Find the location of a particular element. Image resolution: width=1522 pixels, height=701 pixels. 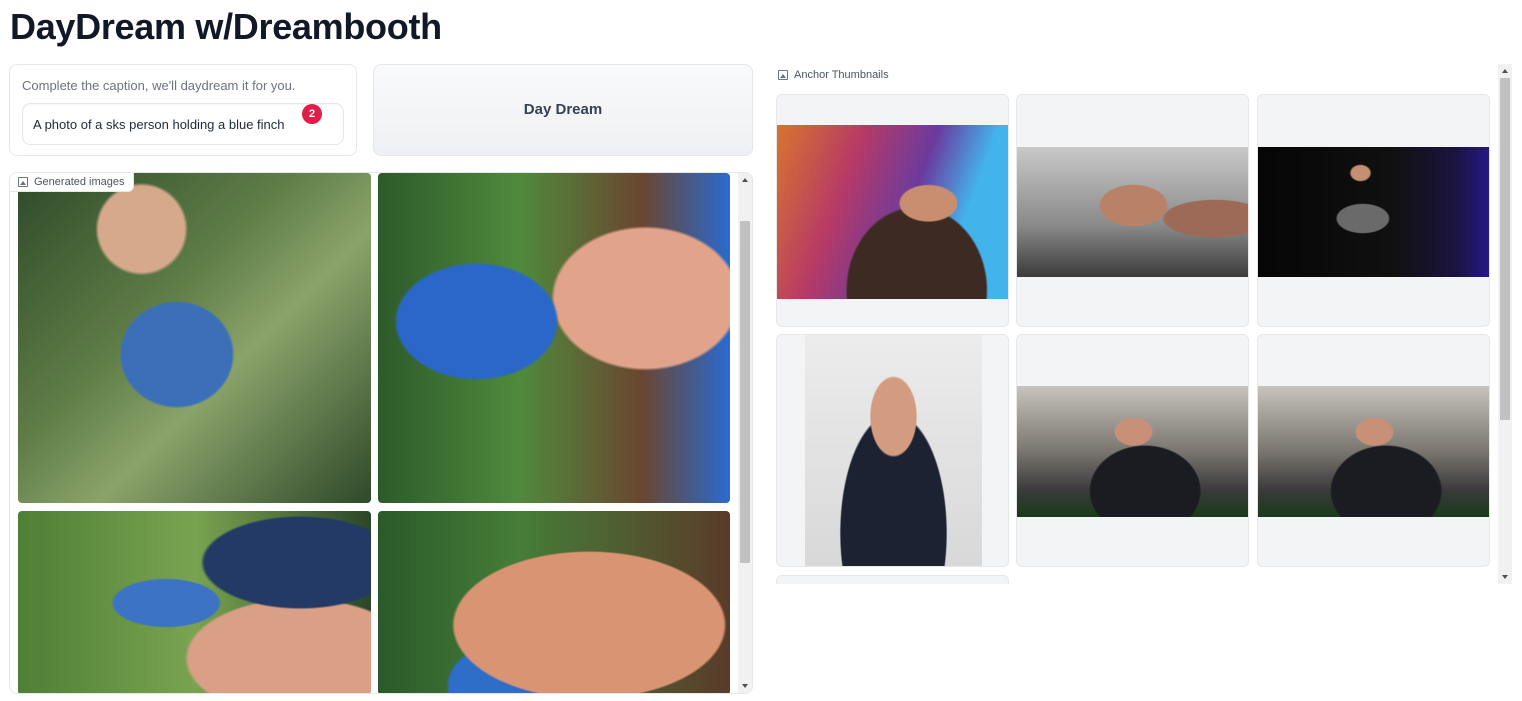

day-dream-button: Day Dream is located at coordinates (563, 110).